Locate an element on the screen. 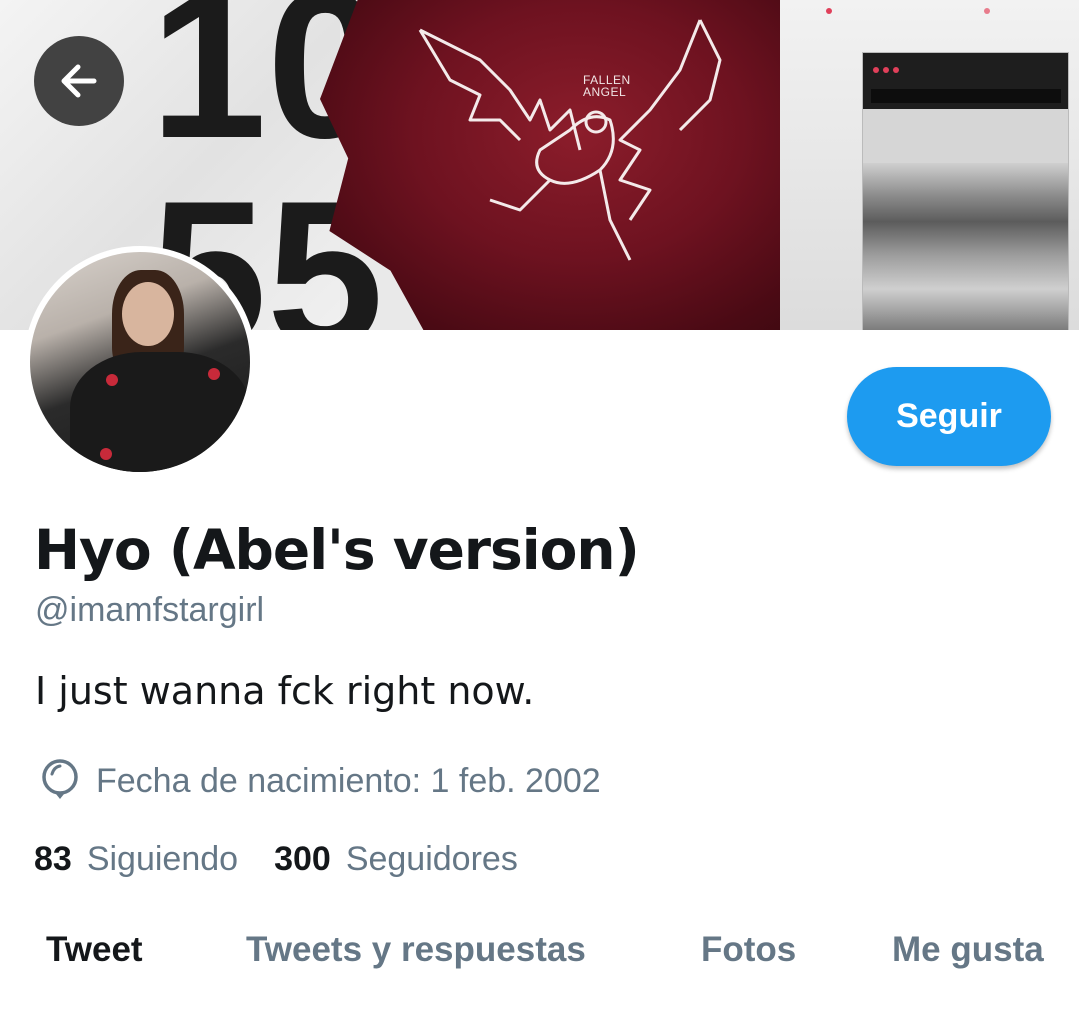 This screenshot has height=1009, width=1079. balloon-icon is located at coordinates (60, 779).